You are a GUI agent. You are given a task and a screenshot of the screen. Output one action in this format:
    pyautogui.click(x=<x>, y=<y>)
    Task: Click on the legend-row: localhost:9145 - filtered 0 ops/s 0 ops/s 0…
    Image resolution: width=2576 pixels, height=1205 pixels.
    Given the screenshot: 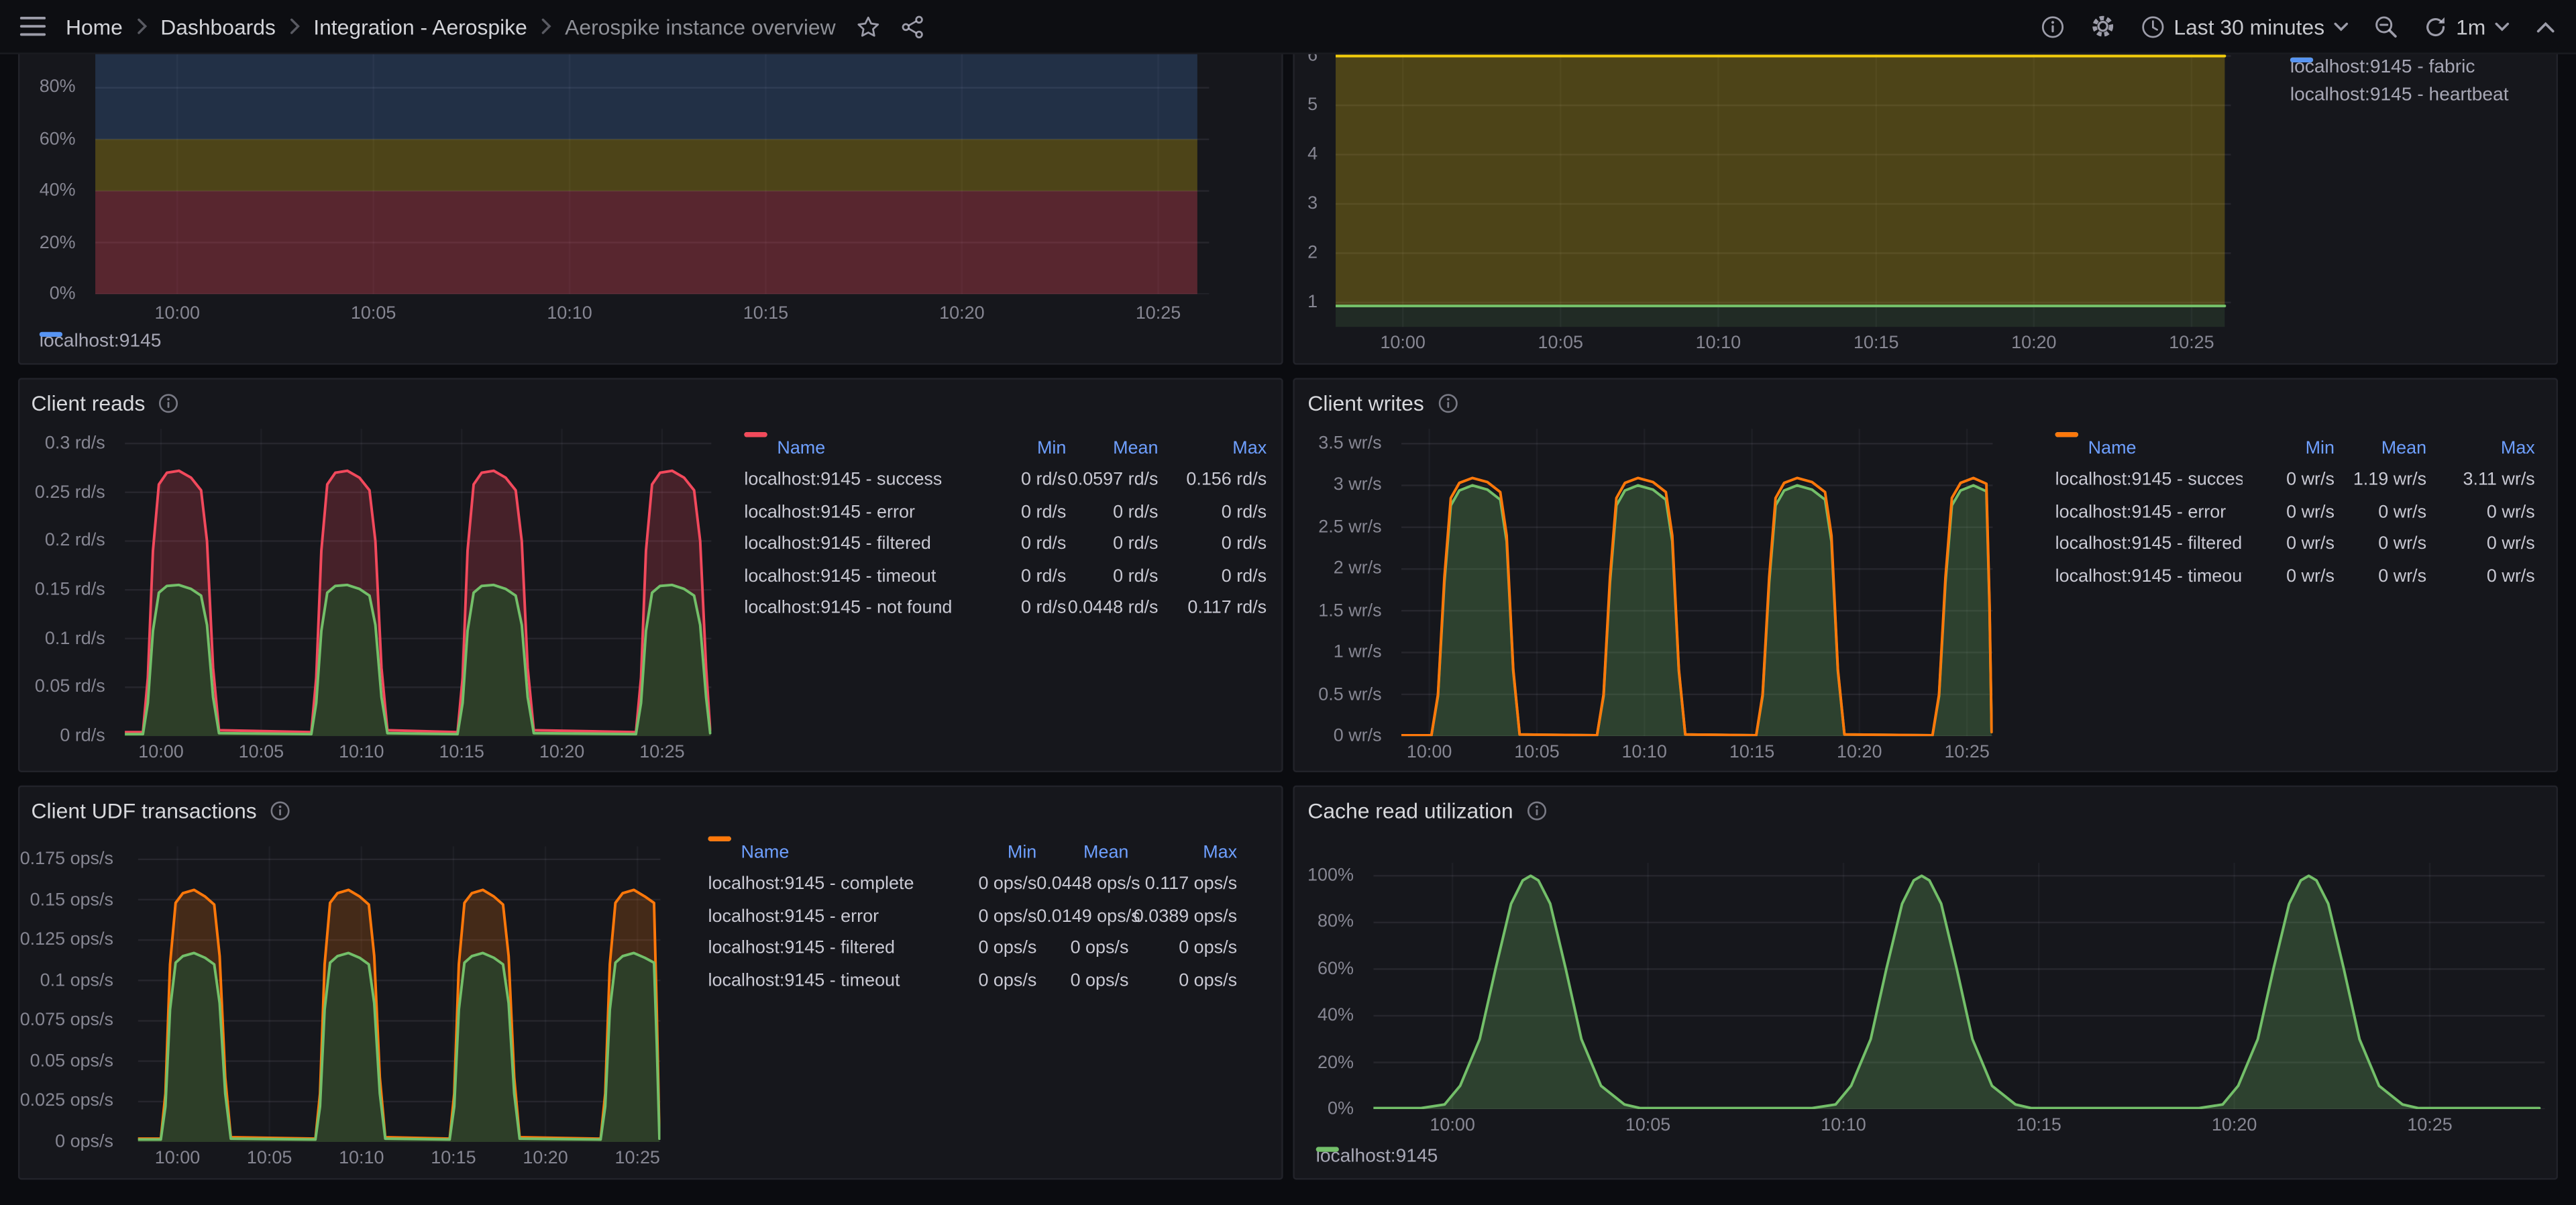 What is the action you would take?
    pyautogui.click(x=972, y=900)
    